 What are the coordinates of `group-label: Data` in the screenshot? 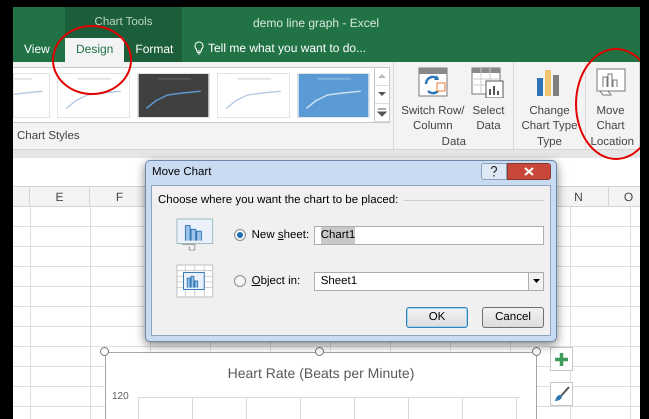 It's located at (453, 142).